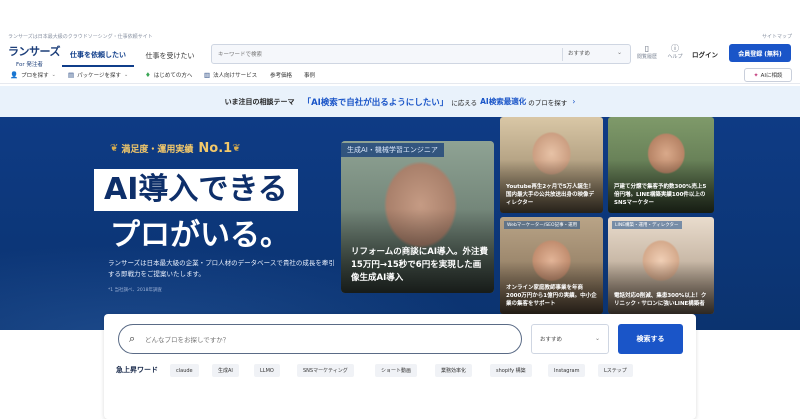  I want to click on promo-highlight: 「AI検索で自社が出るようにしたい」, so click(375, 102).